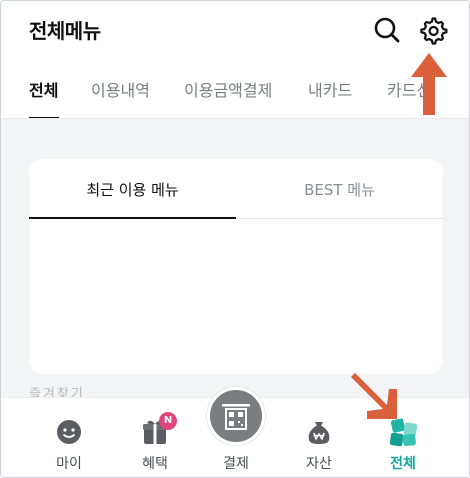 This screenshot has width=470, height=478. Describe the element at coordinates (132, 218) in the screenshot. I see `card-tab-indicator` at that location.